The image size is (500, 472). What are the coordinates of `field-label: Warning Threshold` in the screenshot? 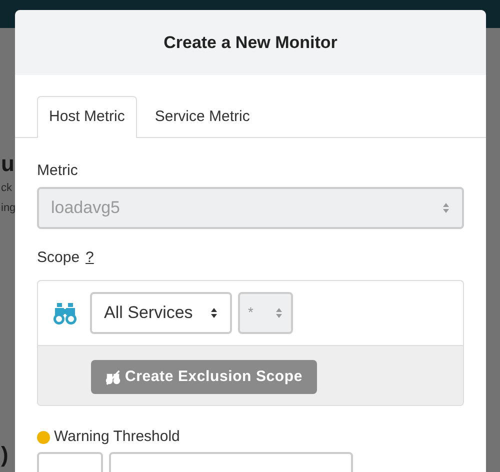 It's located at (117, 437).